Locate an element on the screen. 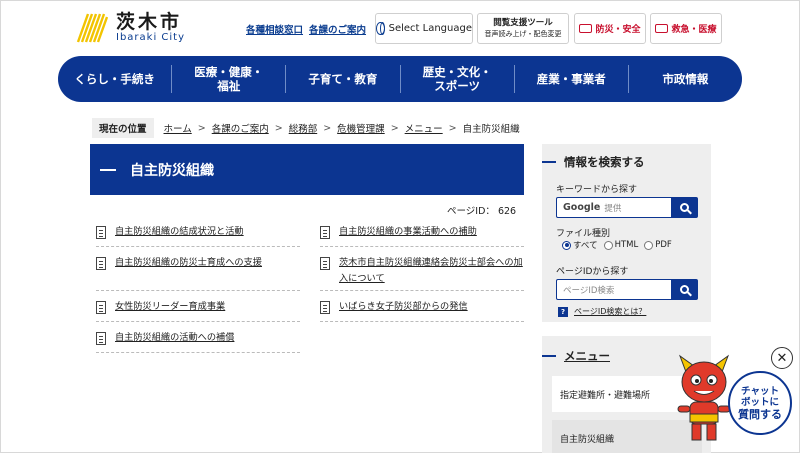 Image resolution: width=800 pixels, height=453 pixels. list-item: 茨木市自主防災組織連絡会防災士部会への加入について is located at coordinates (422, 273).